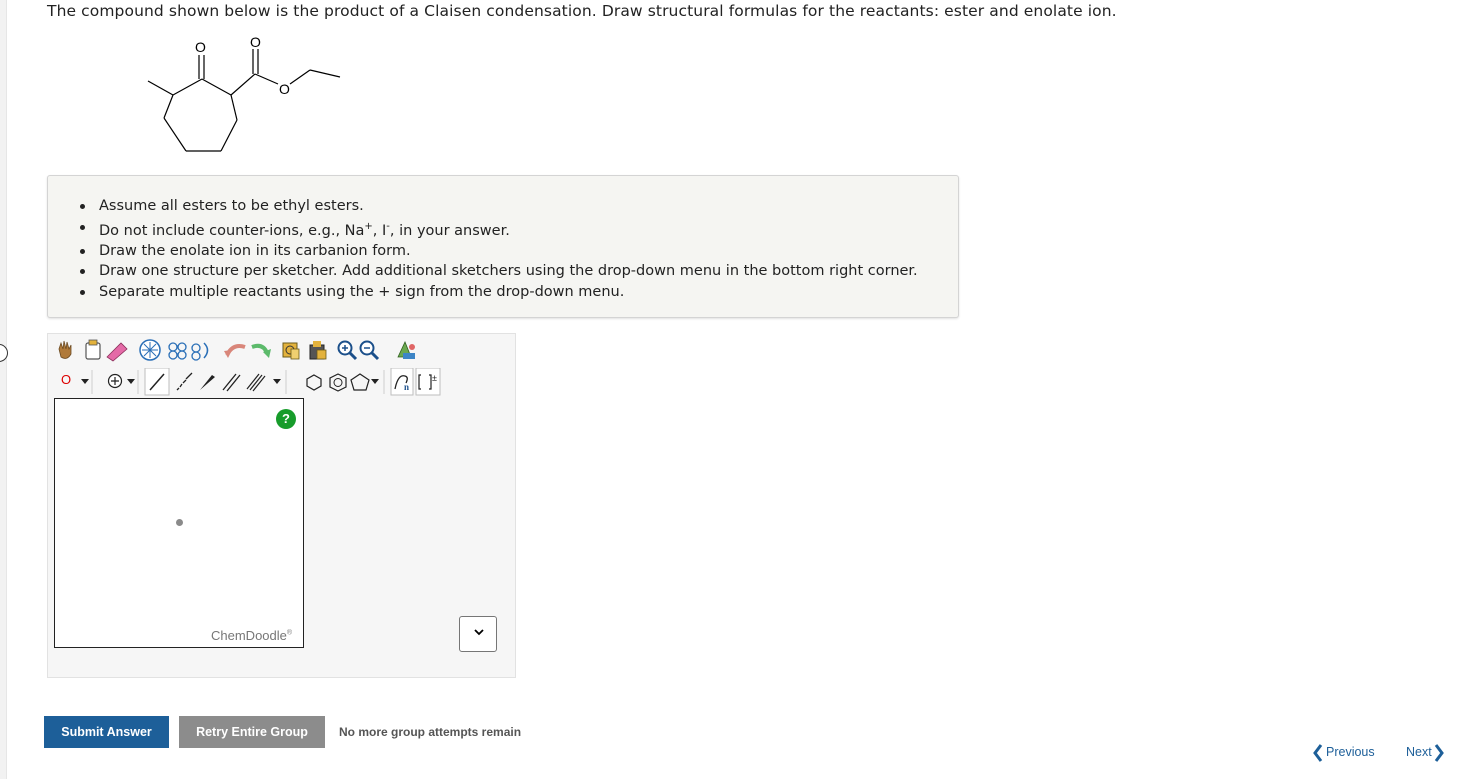  What do you see at coordinates (1439, 753) in the screenshot?
I see `chevron-right-icon` at bounding box center [1439, 753].